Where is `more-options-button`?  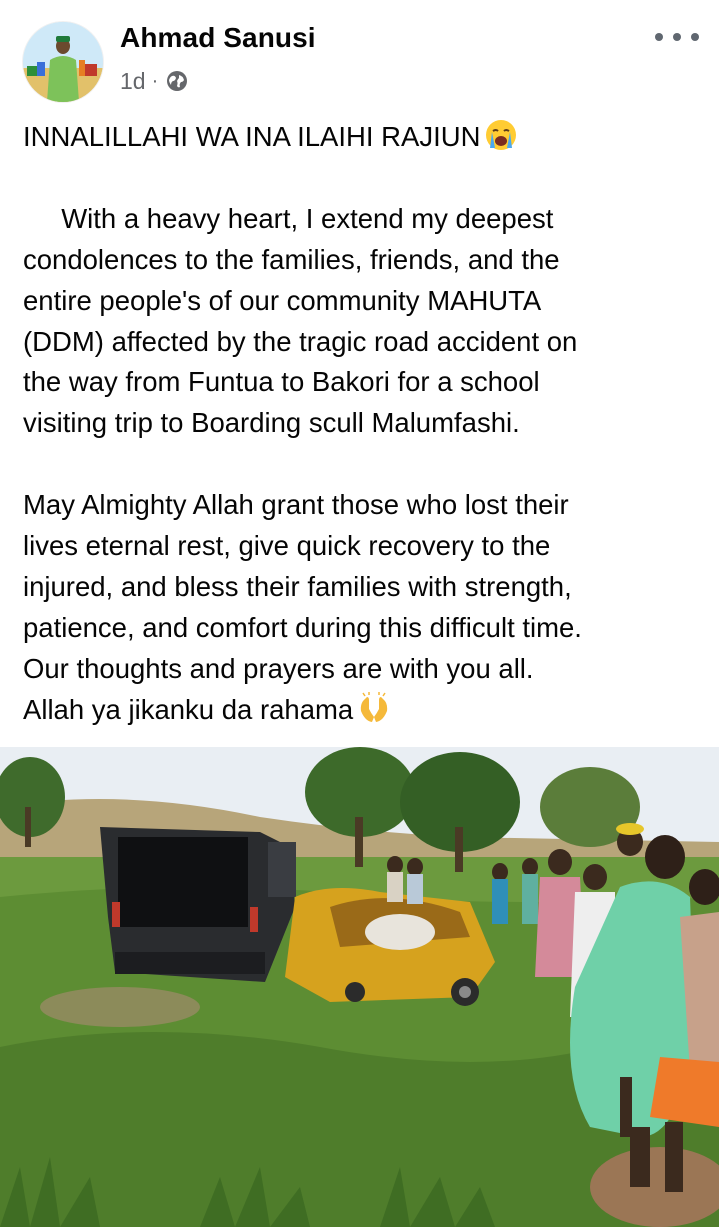 more-options-button is located at coordinates (677, 37).